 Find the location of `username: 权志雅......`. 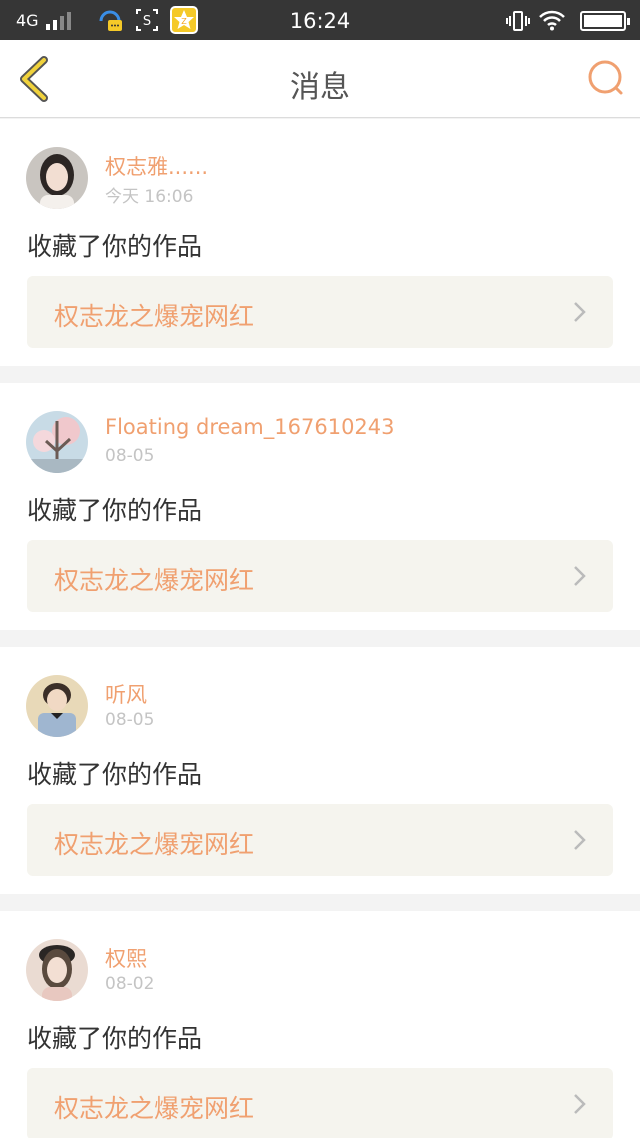

username: 权志雅...... is located at coordinates (156, 166).